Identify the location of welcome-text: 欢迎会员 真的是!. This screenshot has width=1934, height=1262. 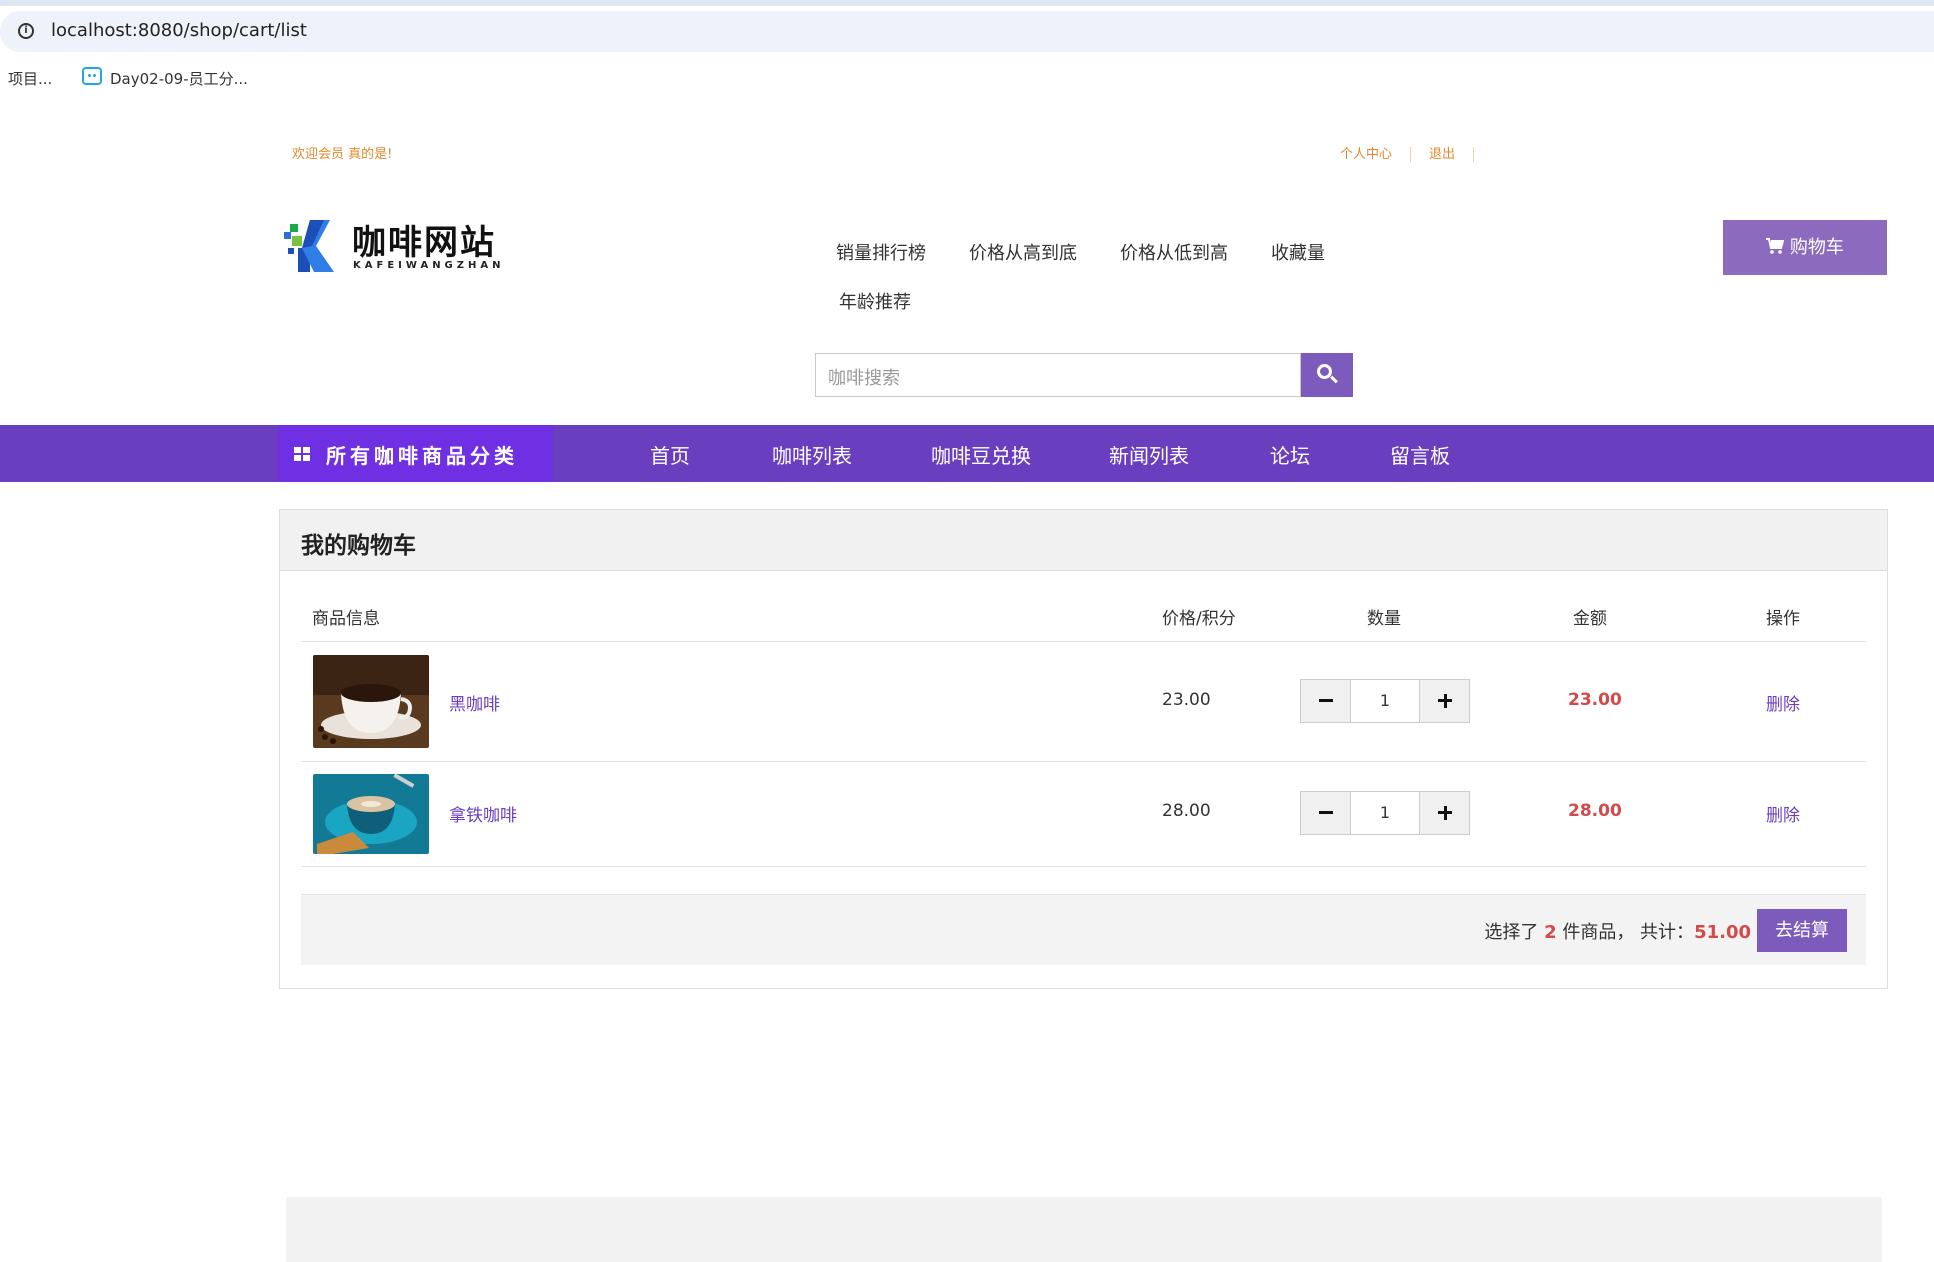
(342, 154).